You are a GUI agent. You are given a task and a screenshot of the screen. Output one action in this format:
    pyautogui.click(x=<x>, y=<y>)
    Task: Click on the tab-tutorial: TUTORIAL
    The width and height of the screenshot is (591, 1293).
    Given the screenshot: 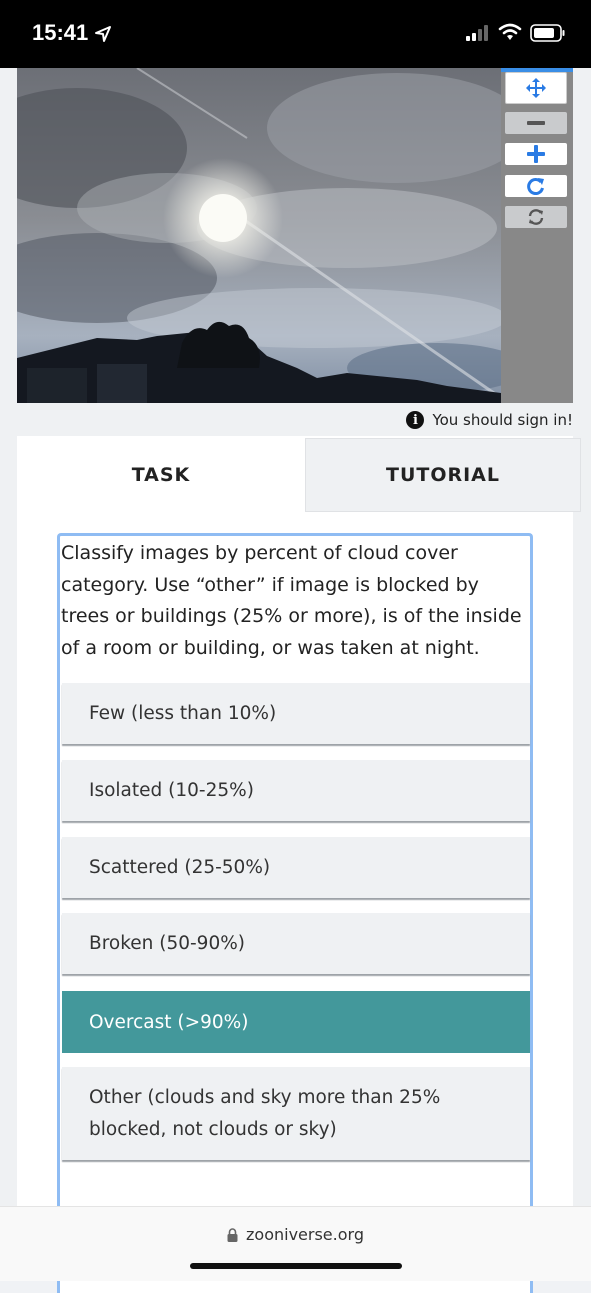 What is the action you would take?
    pyautogui.click(x=443, y=475)
    